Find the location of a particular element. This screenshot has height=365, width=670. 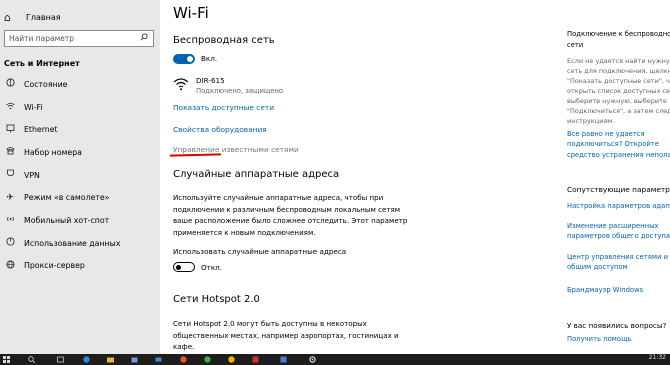

windows-start-icon is located at coordinates (6, 359).